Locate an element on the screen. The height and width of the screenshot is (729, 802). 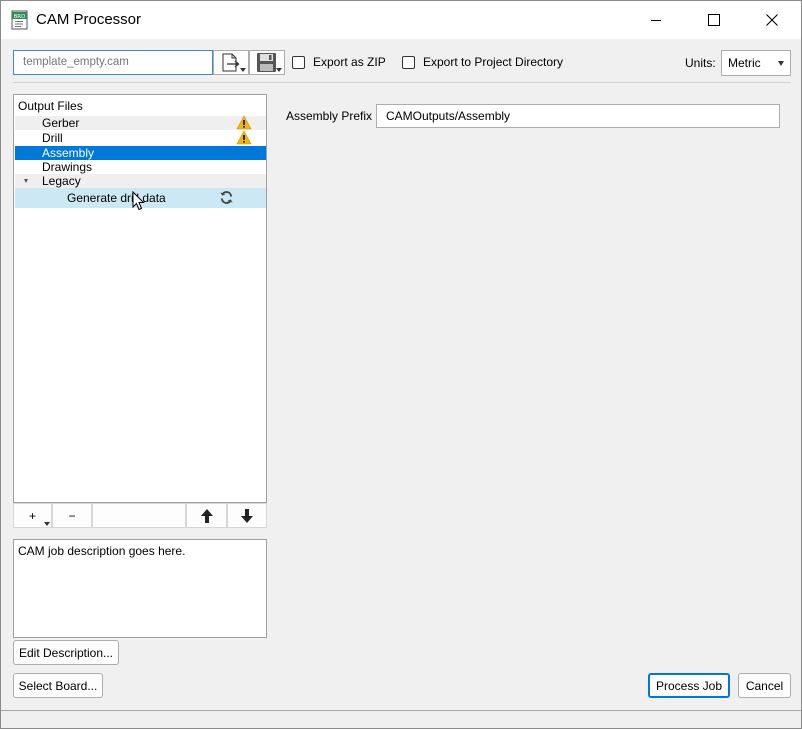
arrow-down-icon is located at coordinates (247, 515).